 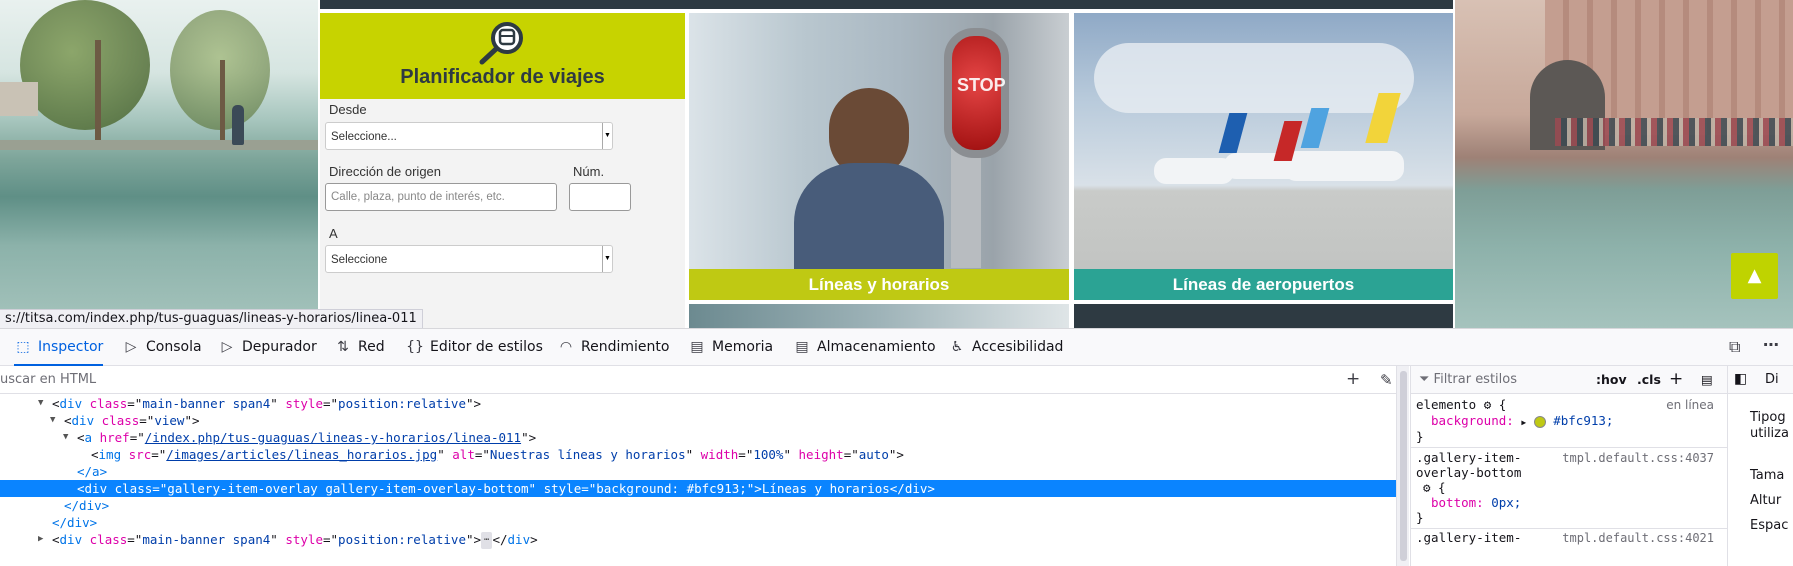 I want to click on tab-accessibility: ♿ Accesibilidad, so click(x=1006, y=347).